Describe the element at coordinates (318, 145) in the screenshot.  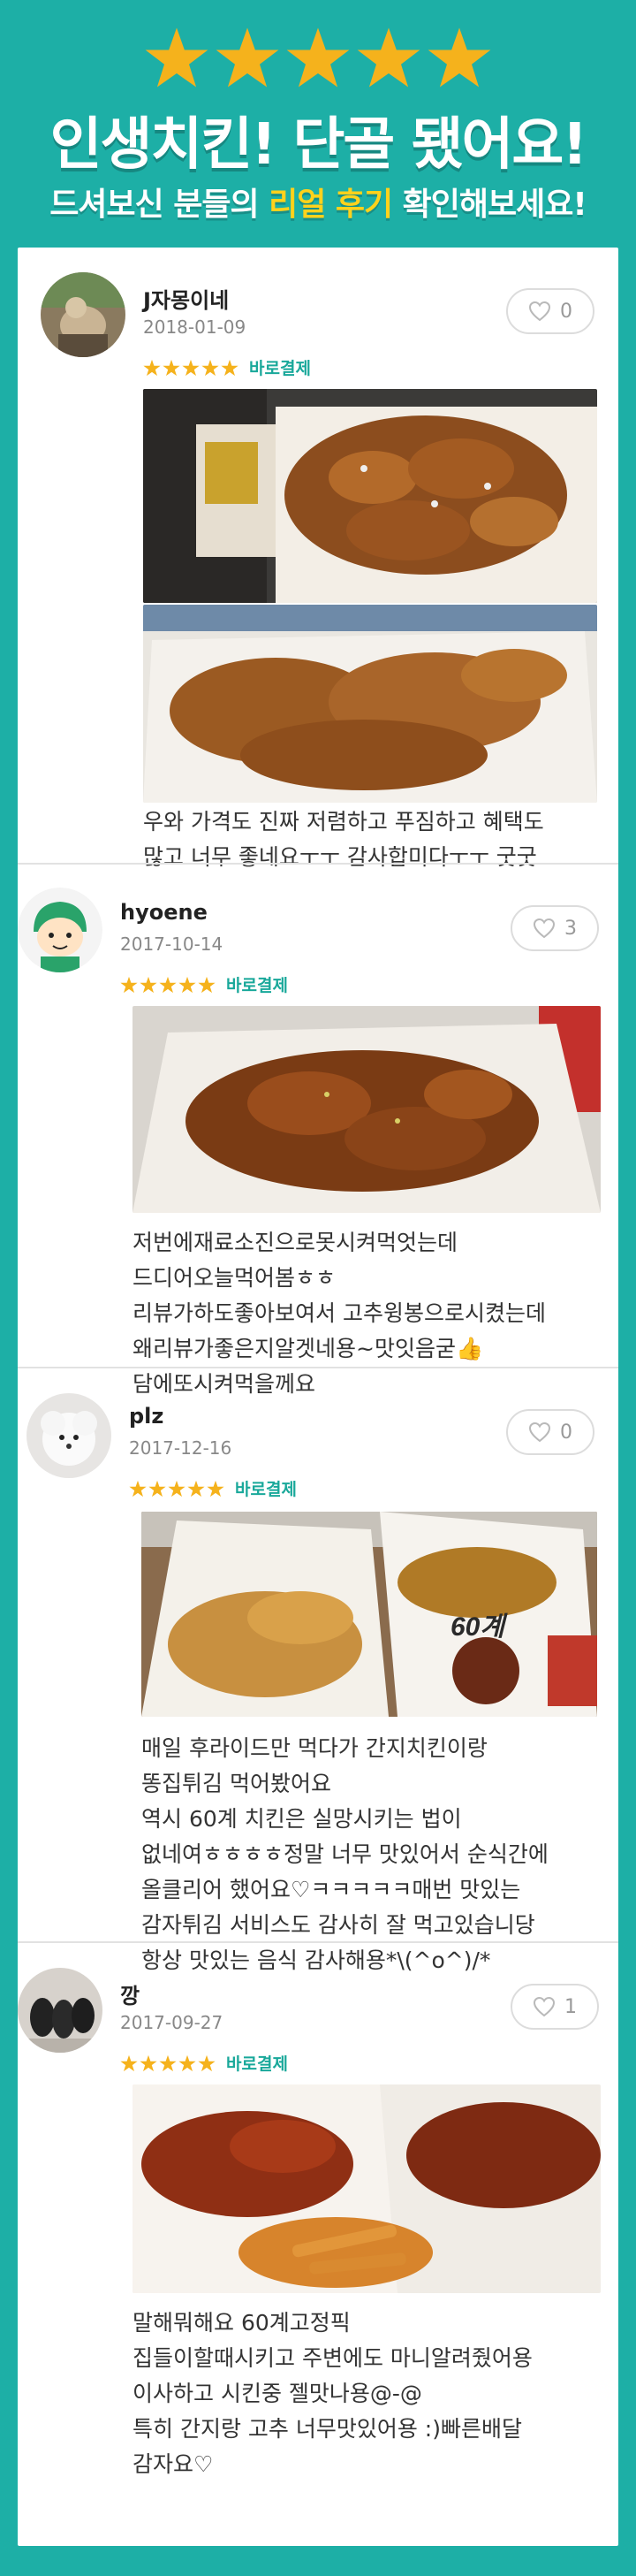
I see `page-title: 인생치킨! 단골 됐어요!` at that location.